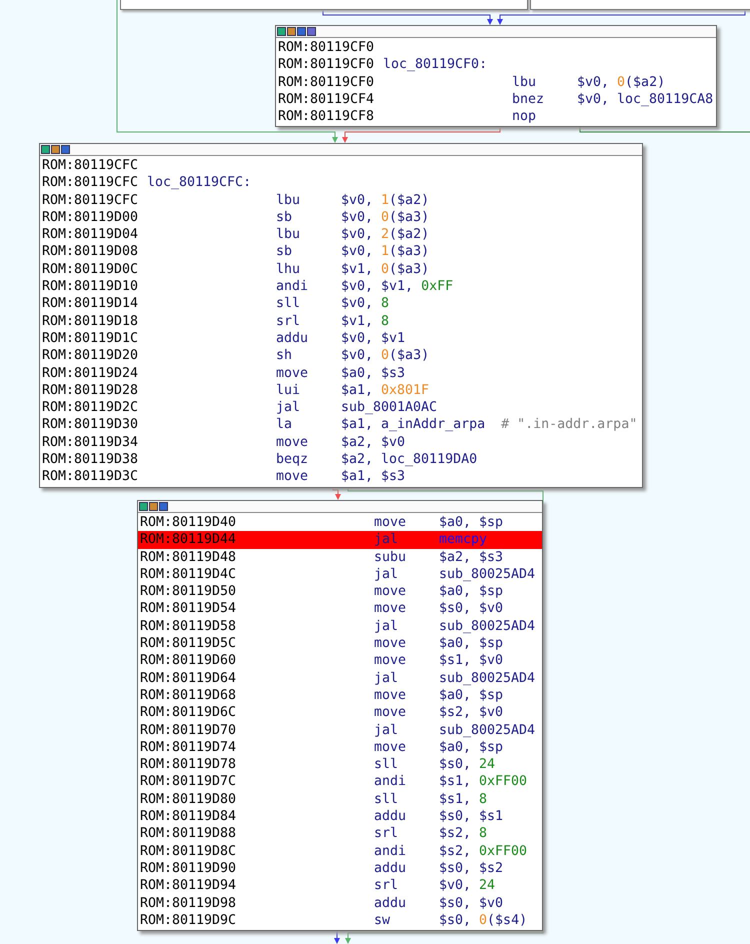 This screenshot has width=750, height=944. I want to click on code-row: ROM:80119D3C move $a1, $s3, so click(342, 477).